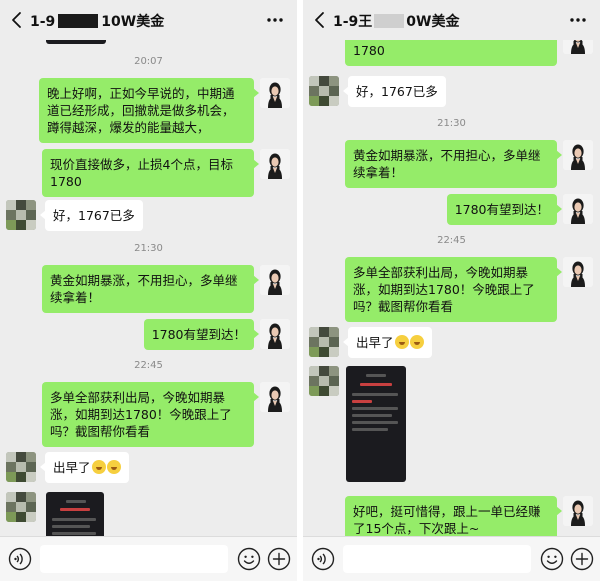 This screenshot has height=581, width=600. What do you see at coordinates (133, 22) in the screenshot?
I see `chat-title-suffix: 10W美金` at bounding box center [133, 22].